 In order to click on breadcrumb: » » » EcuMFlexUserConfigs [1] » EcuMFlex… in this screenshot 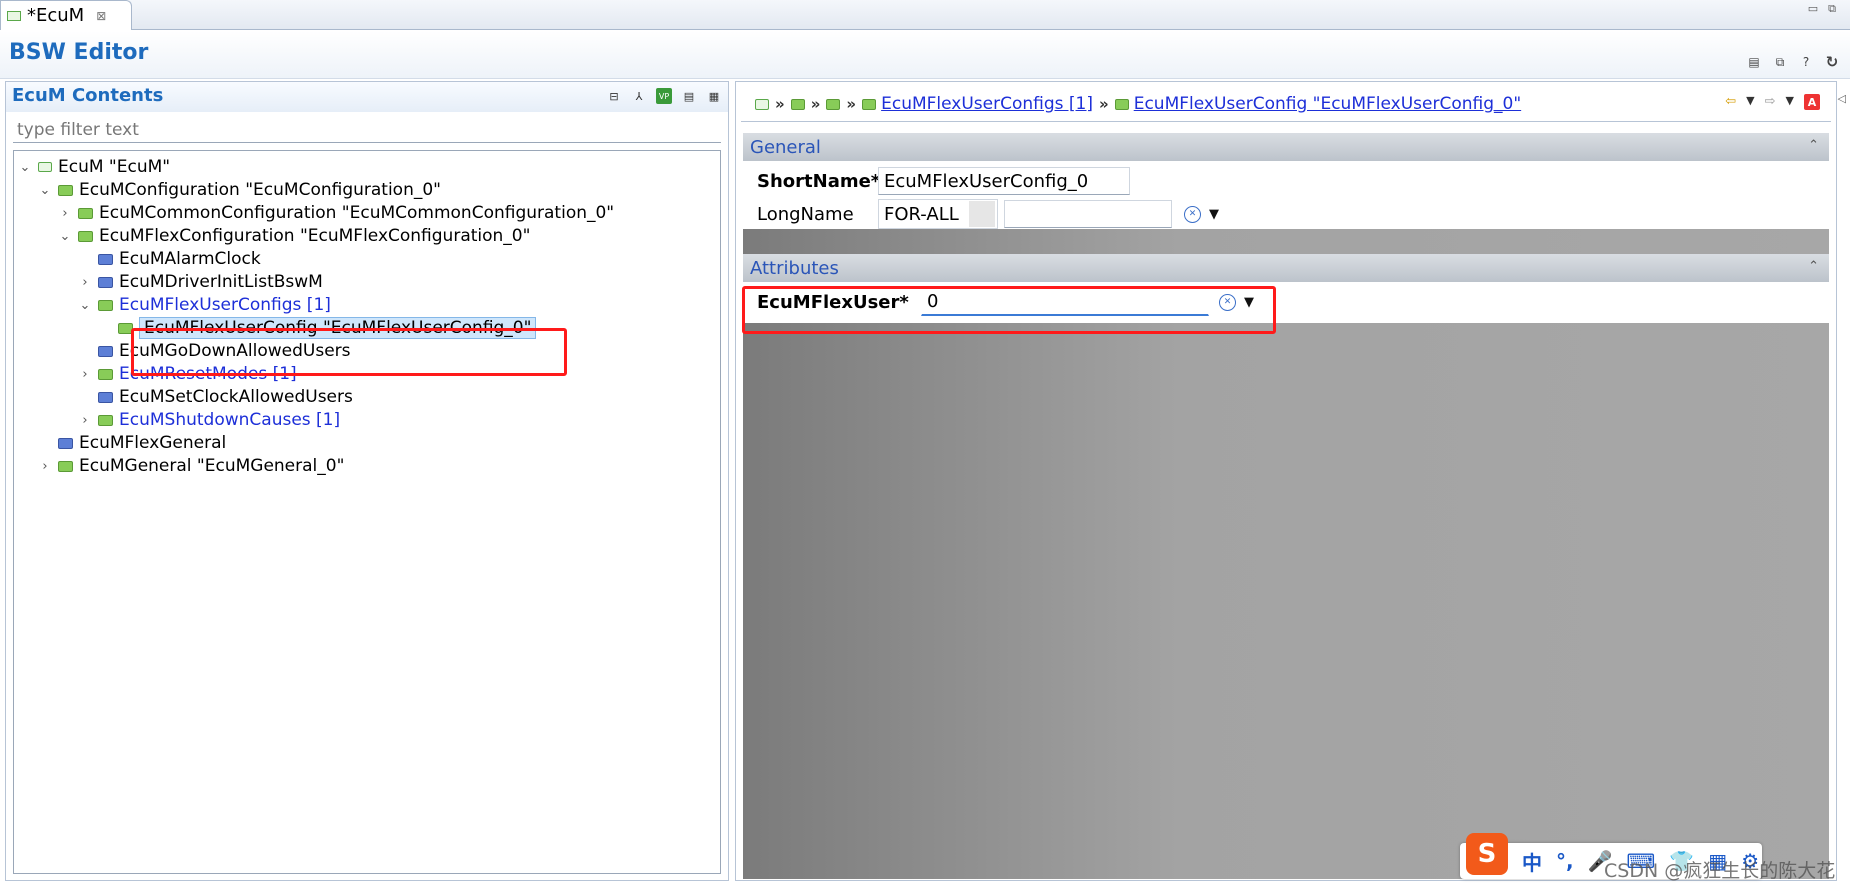, I will do `click(1286, 104)`.